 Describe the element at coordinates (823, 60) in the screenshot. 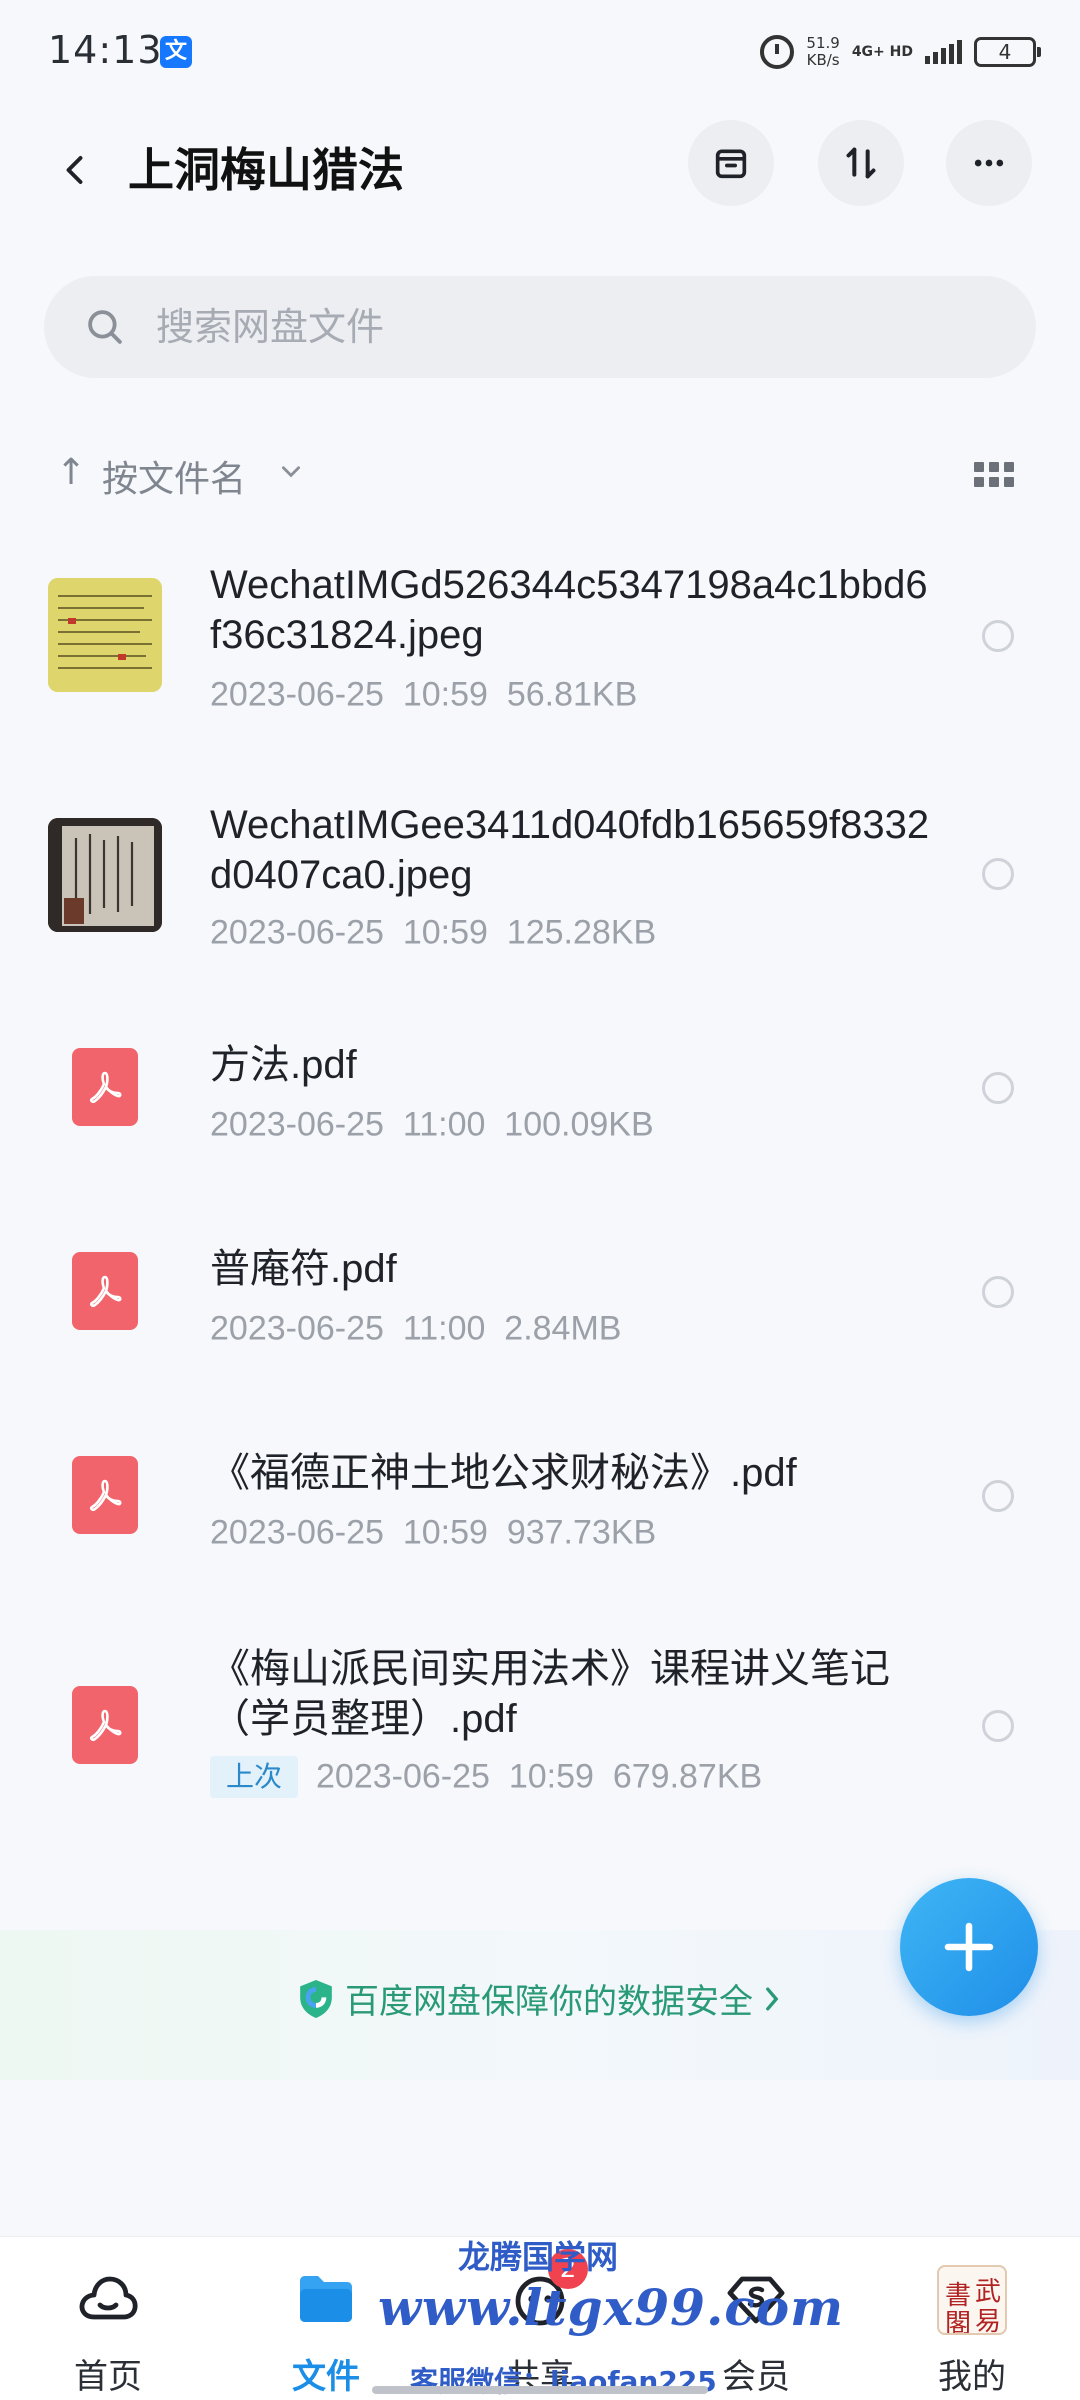

I see `network-speed-unit: KB/s` at that location.